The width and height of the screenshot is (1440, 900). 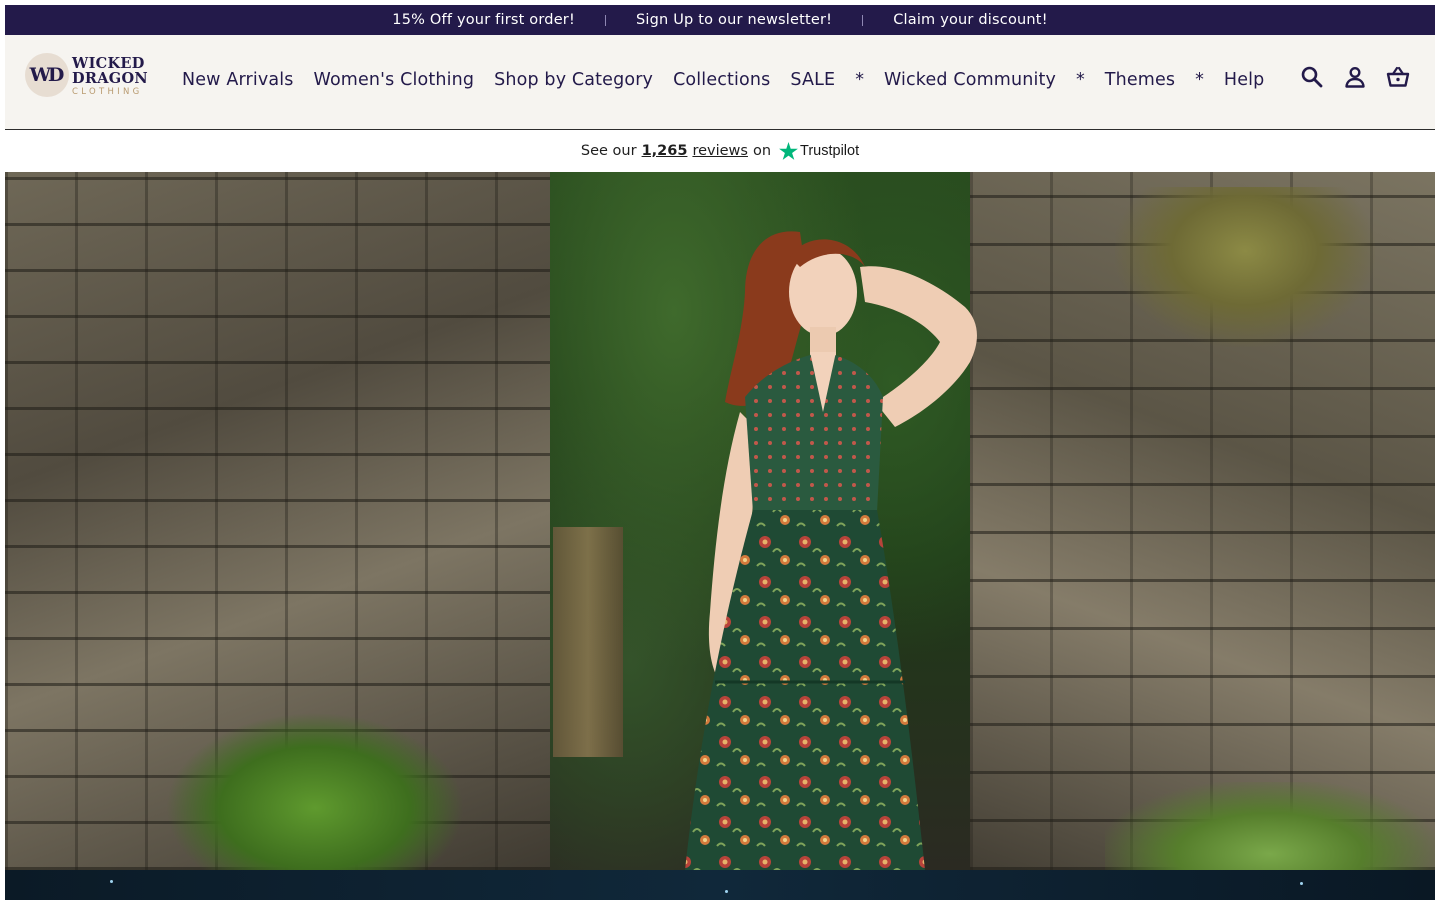 I want to click on account-button, so click(x=1355, y=77).